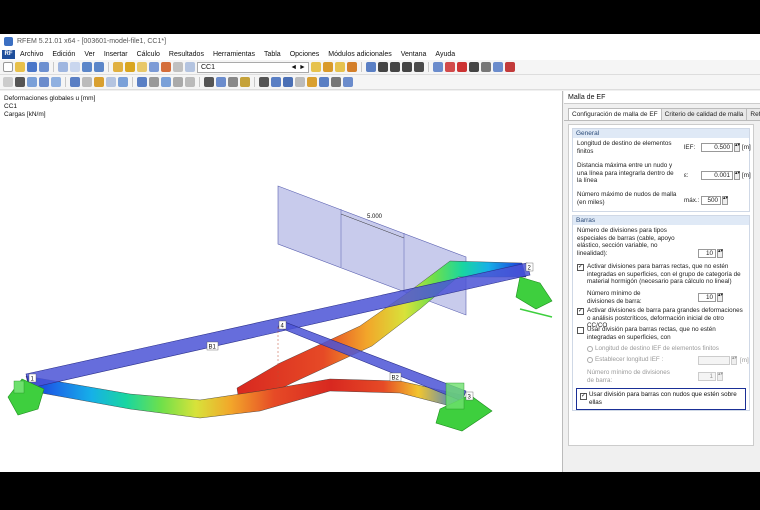 This screenshot has width=760, height=510. What do you see at coordinates (186, 54) in the screenshot?
I see `menu-resultados: Resultados` at bounding box center [186, 54].